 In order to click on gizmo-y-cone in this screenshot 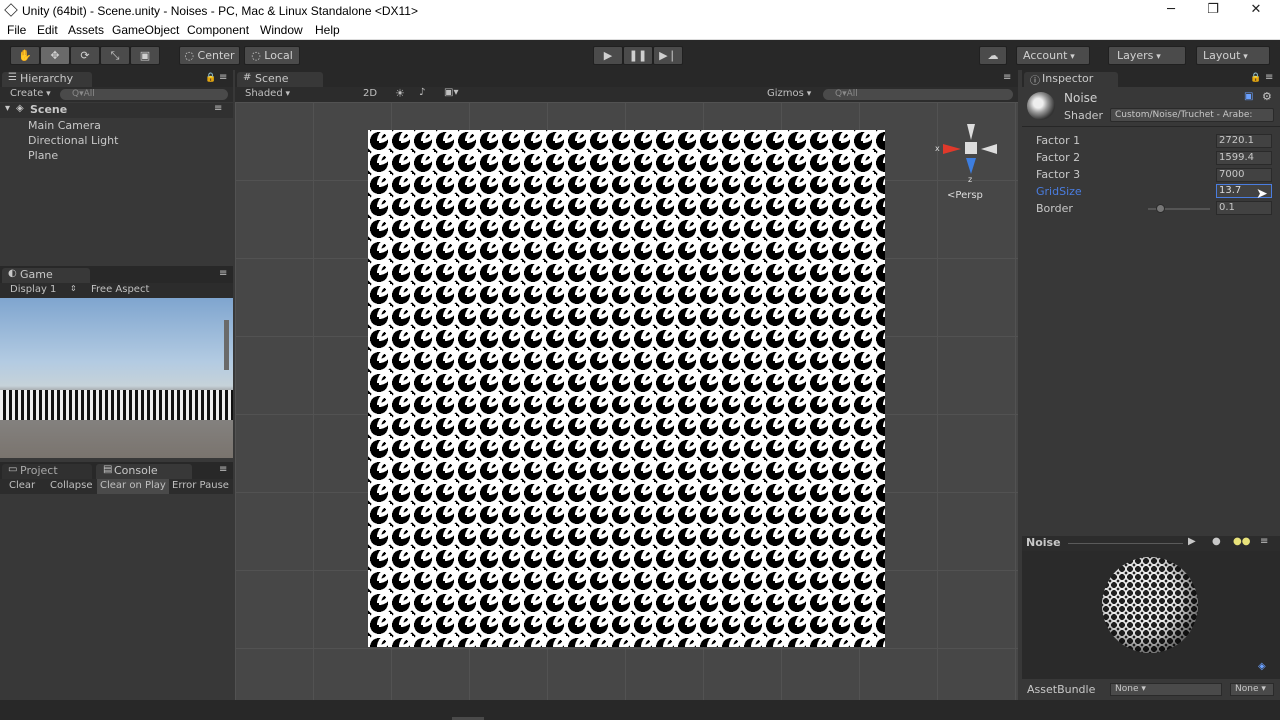, I will do `click(971, 132)`.